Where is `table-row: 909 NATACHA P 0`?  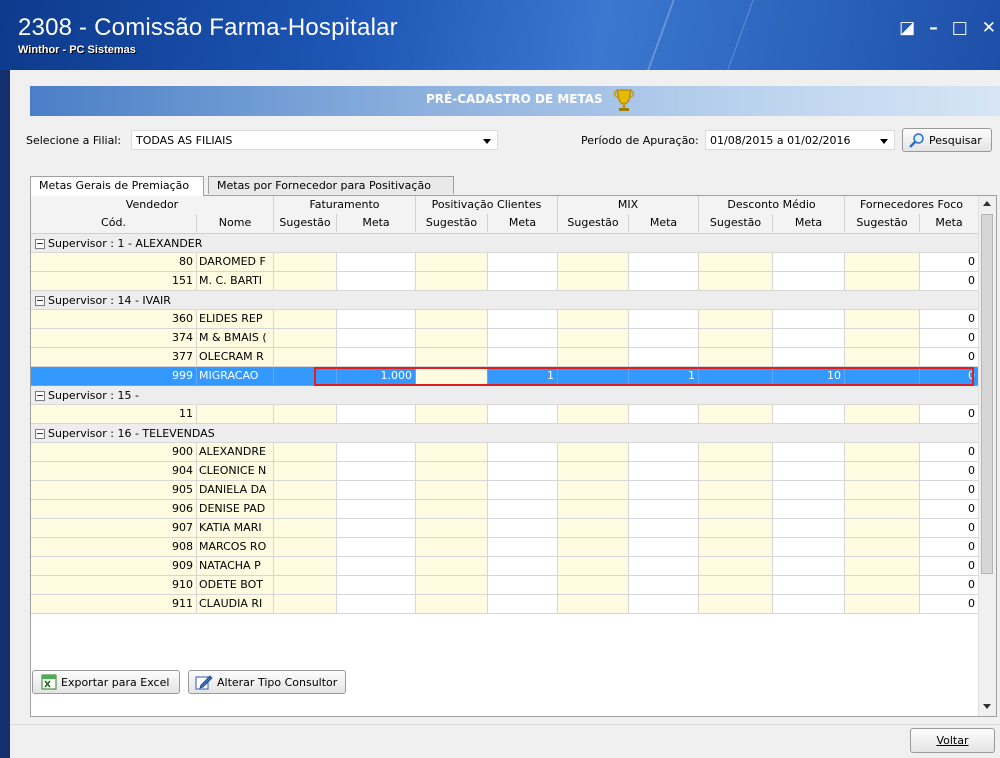 table-row: 909 NATACHA P 0 is located at coordinates (505, 566).